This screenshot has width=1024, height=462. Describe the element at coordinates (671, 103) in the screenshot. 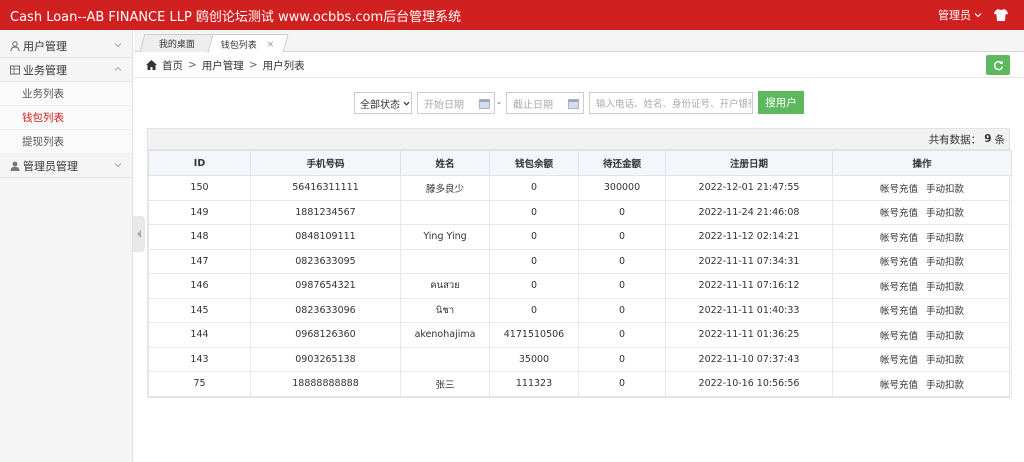

I see `keyword-search-input: 输入电话、姓名、身份证号、开户银行` at that location.